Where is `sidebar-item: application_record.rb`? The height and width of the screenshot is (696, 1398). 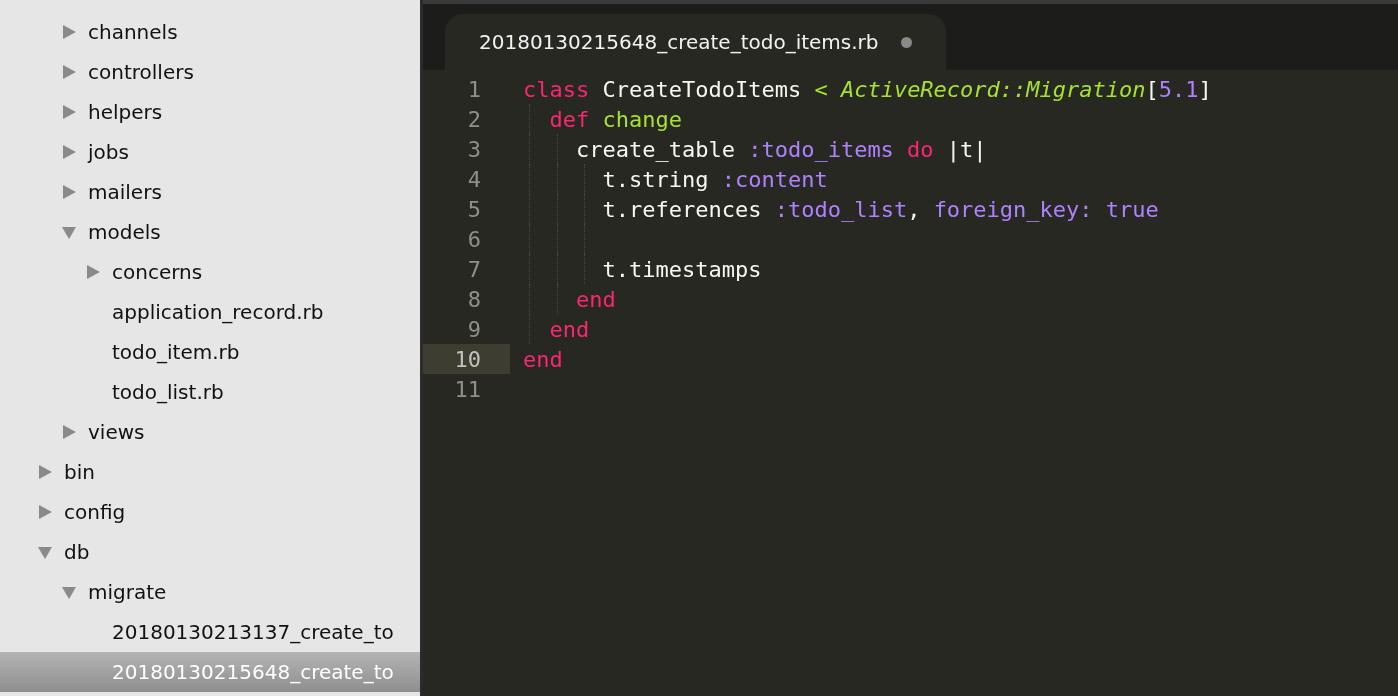 sidebar-item: application_record.rb is located at coordinates (210, 312).